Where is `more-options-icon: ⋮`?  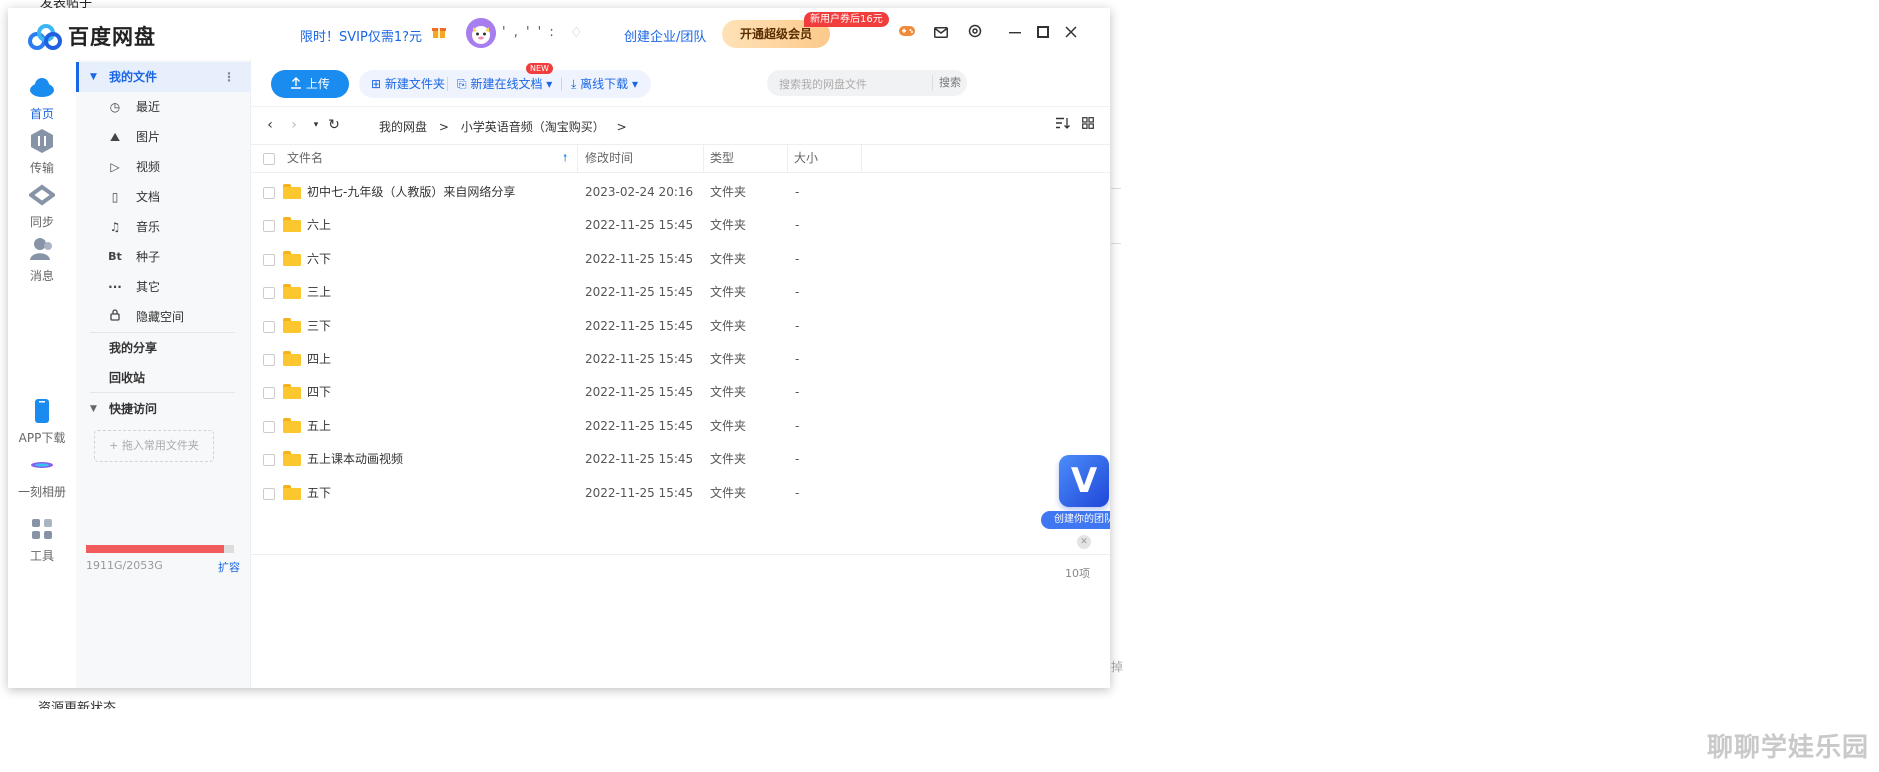 more-options-icon: ⋮ is located at coordinates (229, 77).